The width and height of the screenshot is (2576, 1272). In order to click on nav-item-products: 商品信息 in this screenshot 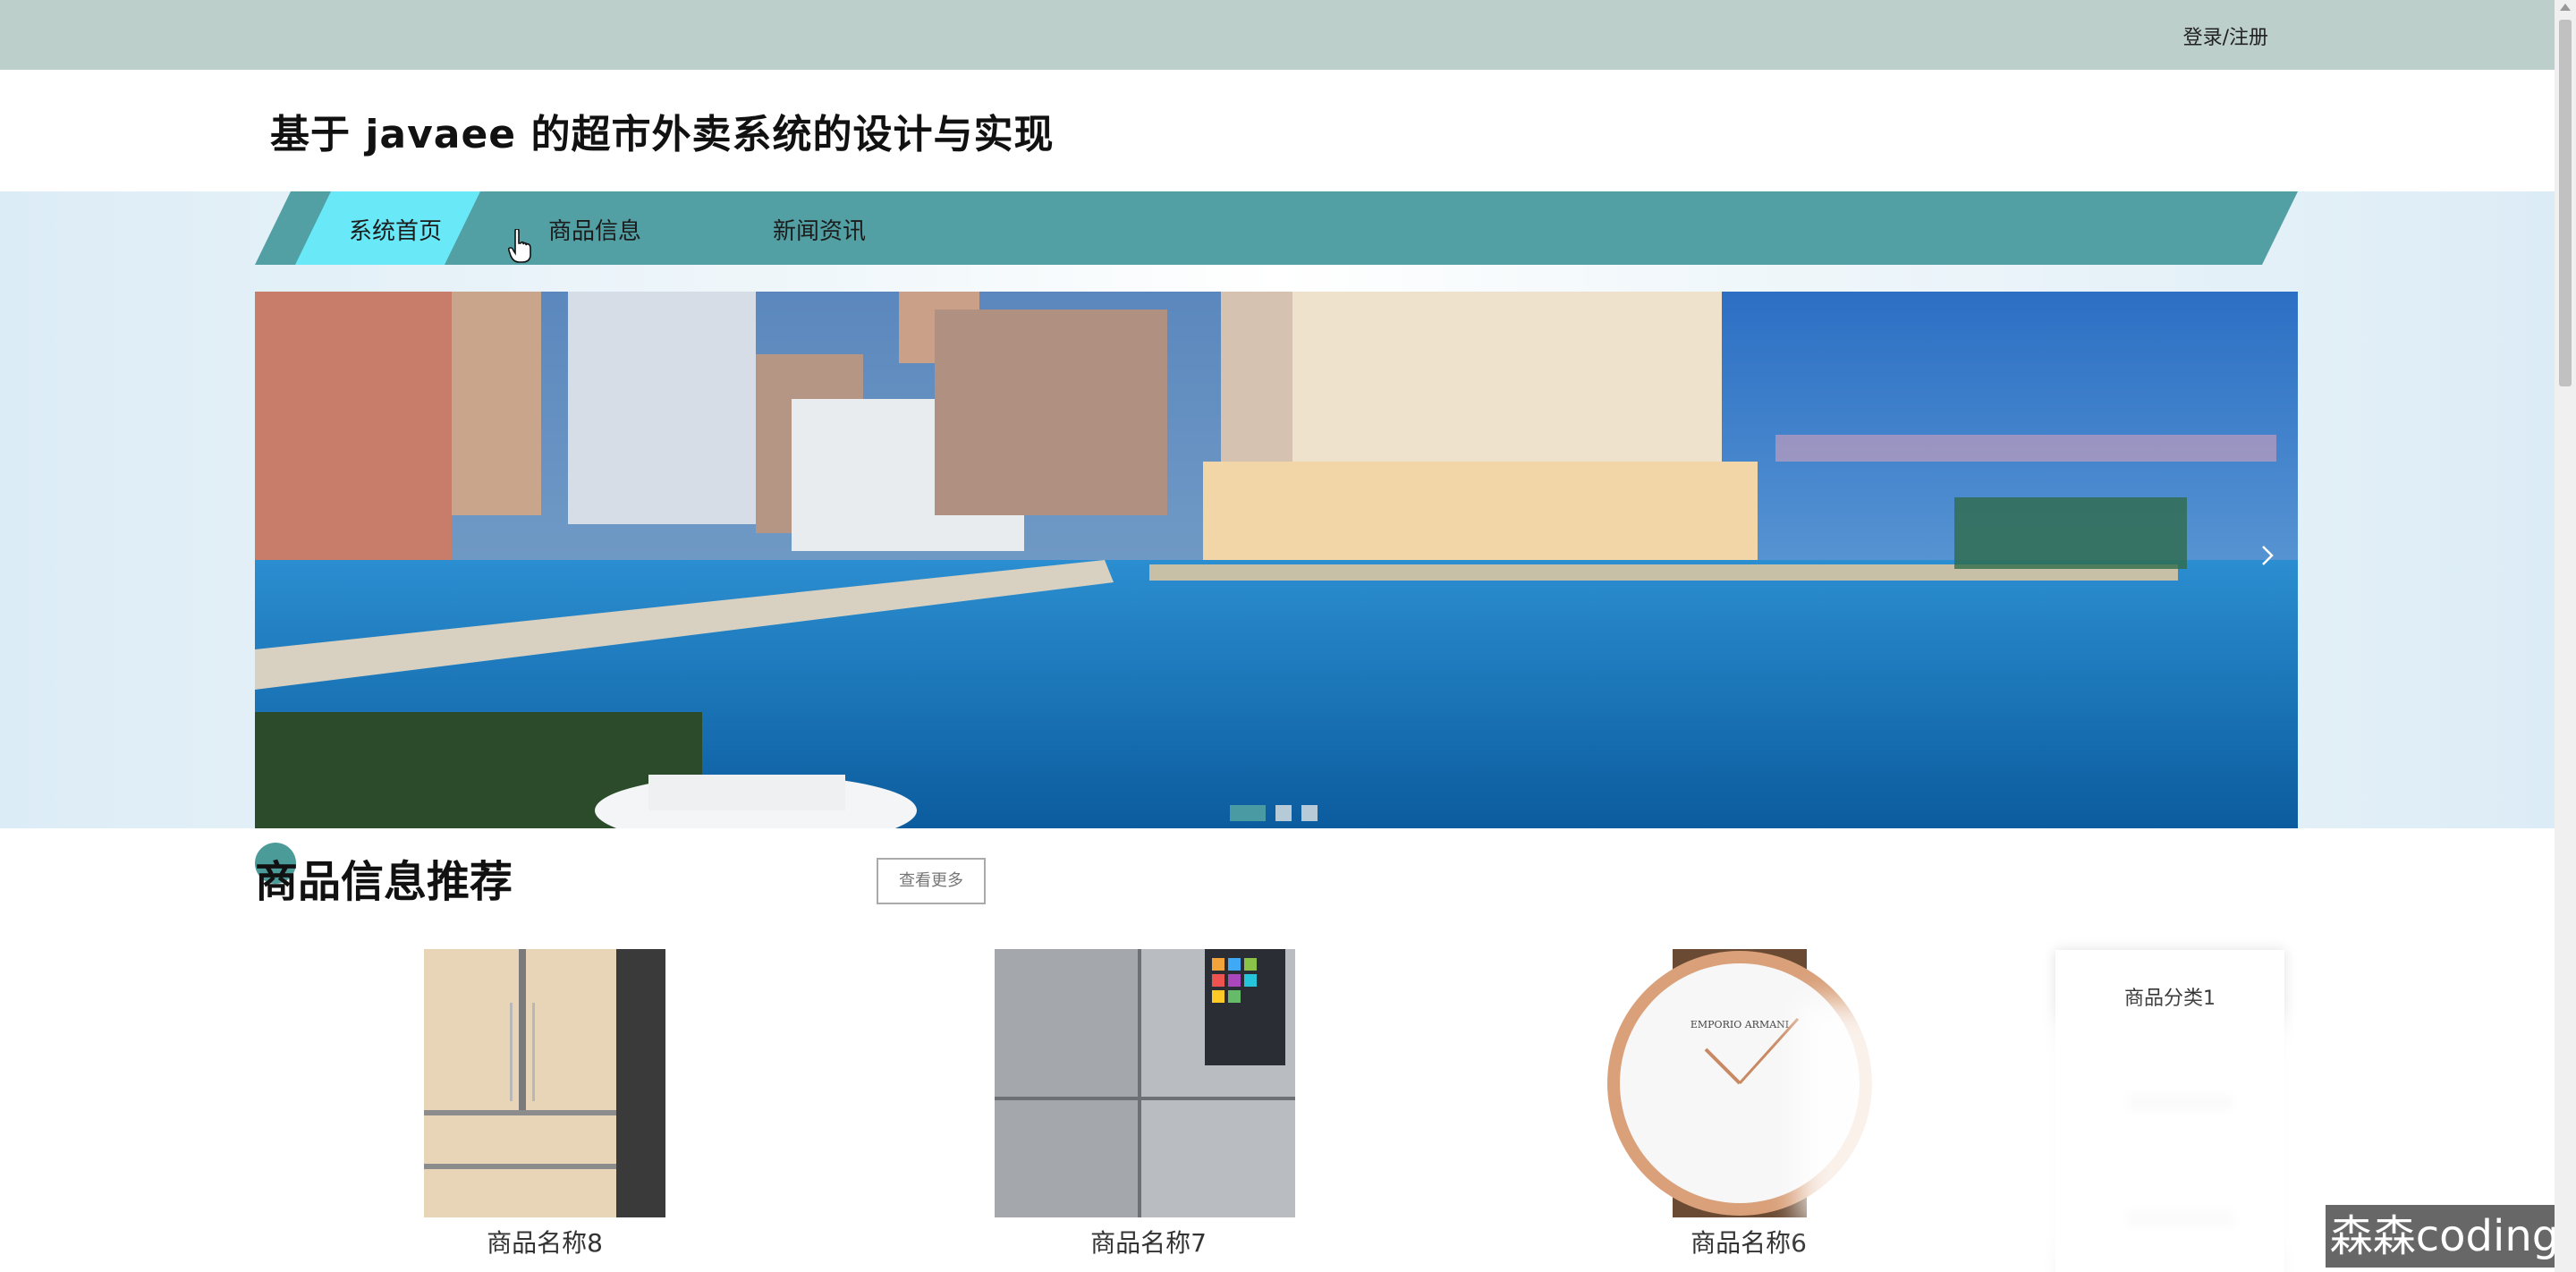, I will do `click(594, 229)`.